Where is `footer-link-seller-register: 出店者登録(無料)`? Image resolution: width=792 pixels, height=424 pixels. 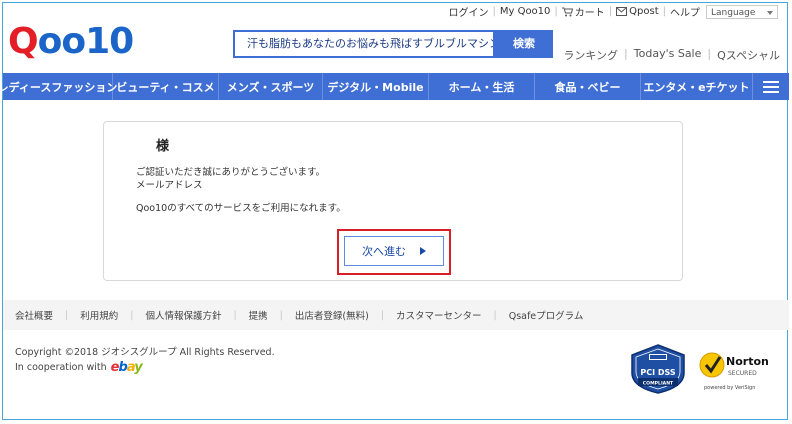 footer-link-seller-register: 出店者登録(無料) is located at coordinates (332, 315).